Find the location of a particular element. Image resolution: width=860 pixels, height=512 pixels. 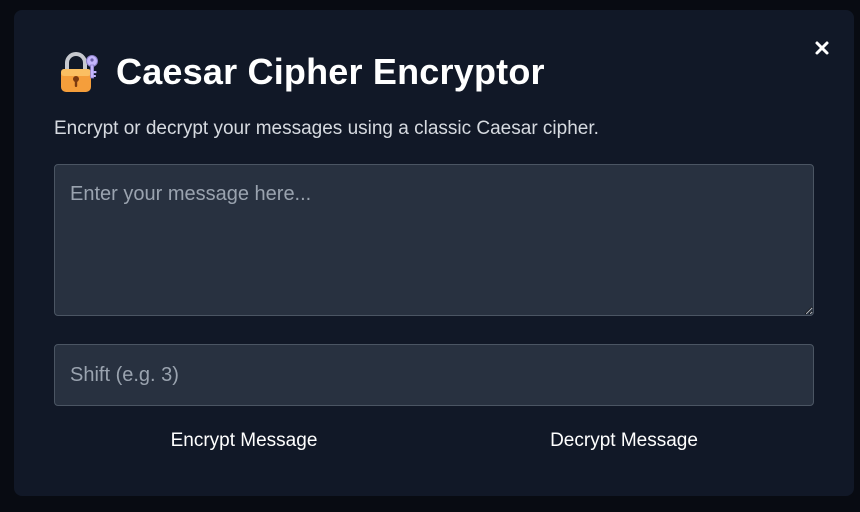

shift-input is located at coordinates (434, 375).